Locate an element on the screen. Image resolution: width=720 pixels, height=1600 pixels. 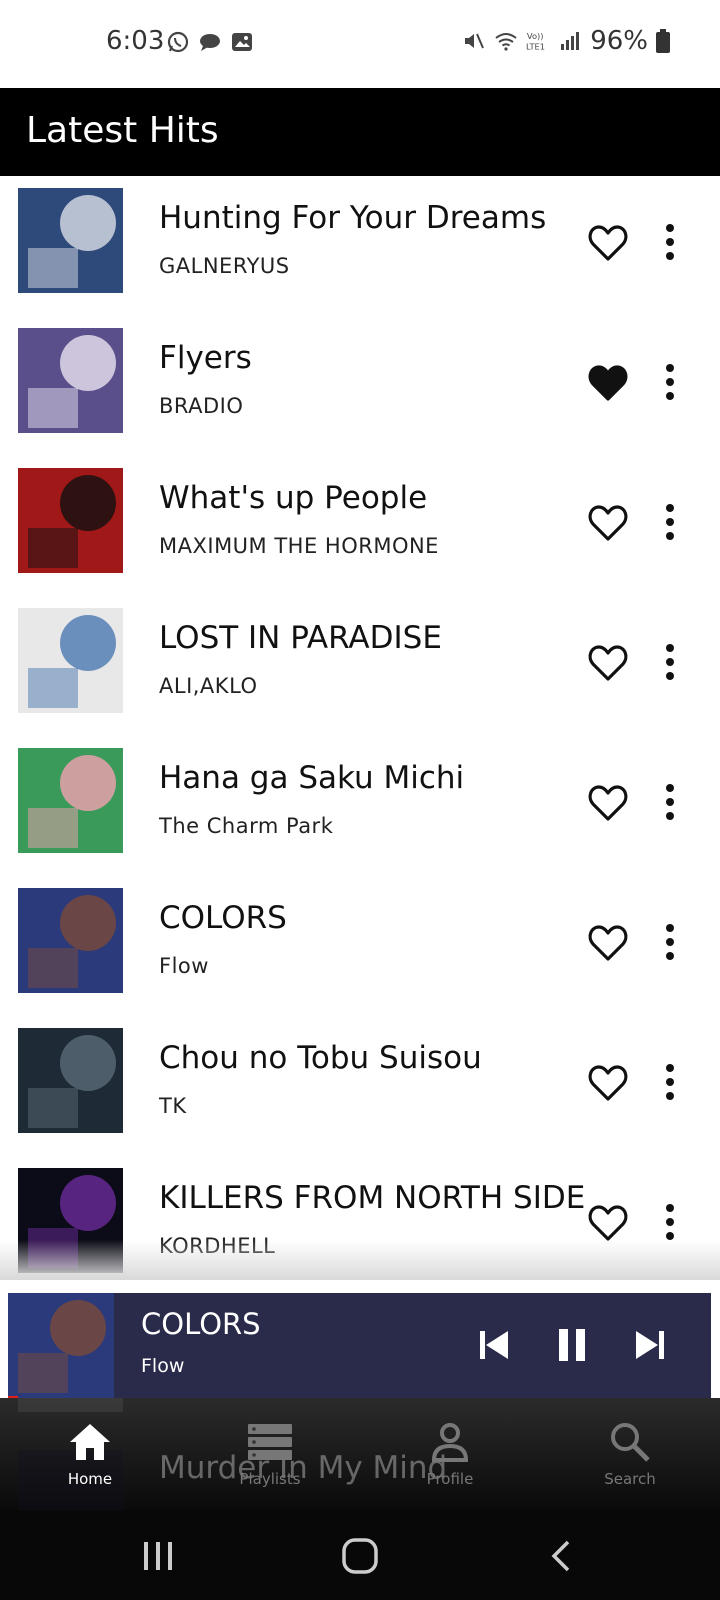
song-title: KILLERS FROM NORTH SIDE is located at coordinates (372, 1198).